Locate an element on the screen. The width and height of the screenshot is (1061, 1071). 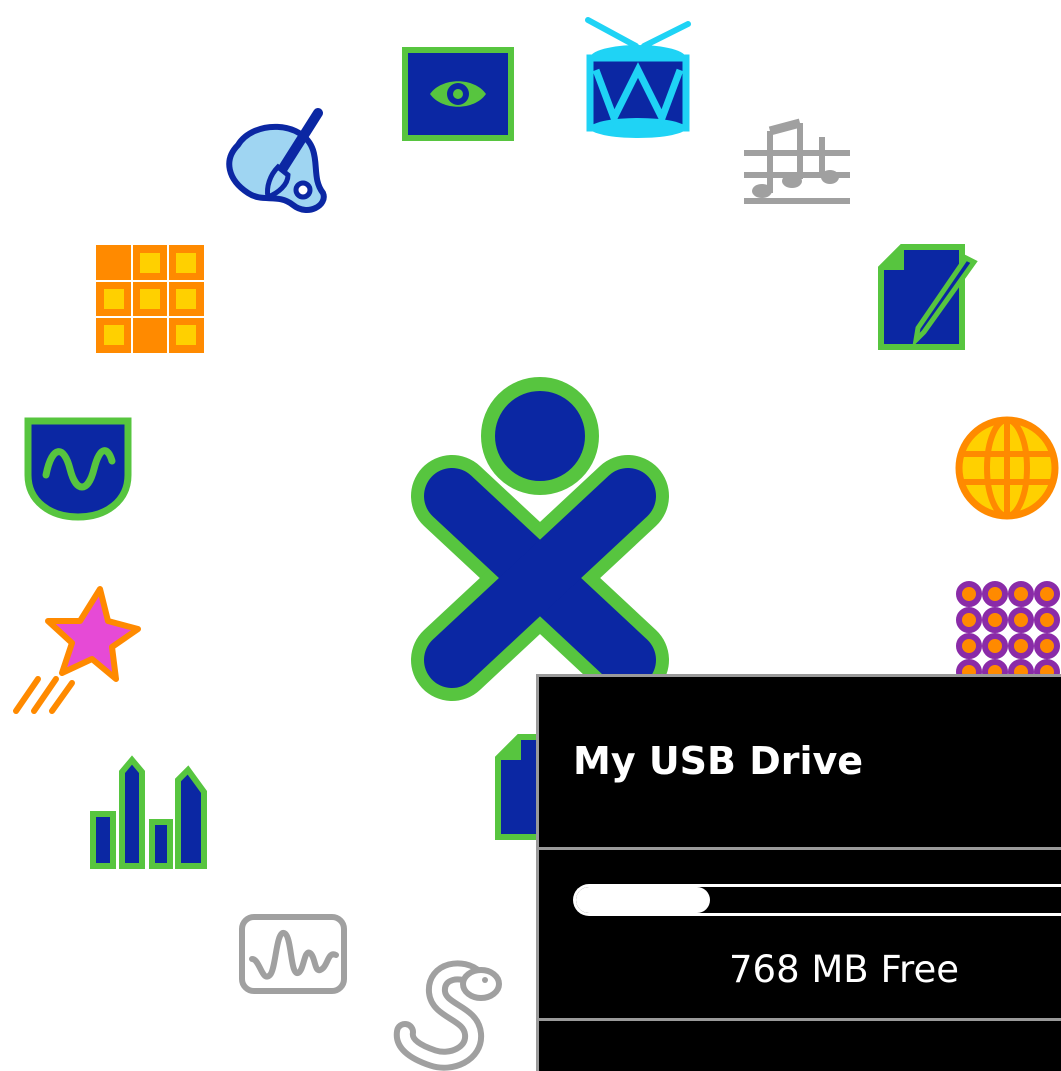
measure-activity-icon is located at coordinates (78, 469).